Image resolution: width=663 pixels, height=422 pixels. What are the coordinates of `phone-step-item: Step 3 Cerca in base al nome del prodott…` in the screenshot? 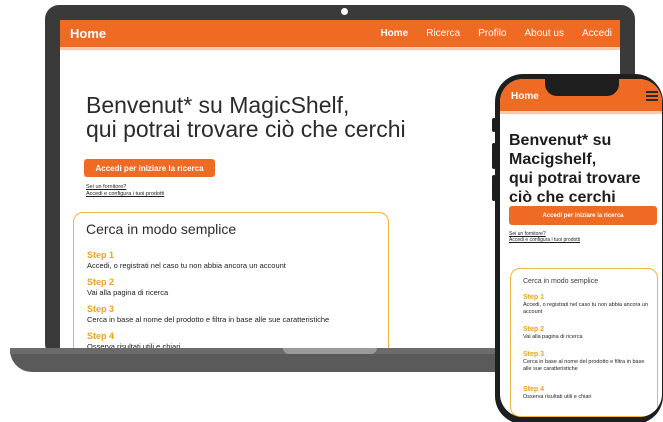 It's located at (587, 361).